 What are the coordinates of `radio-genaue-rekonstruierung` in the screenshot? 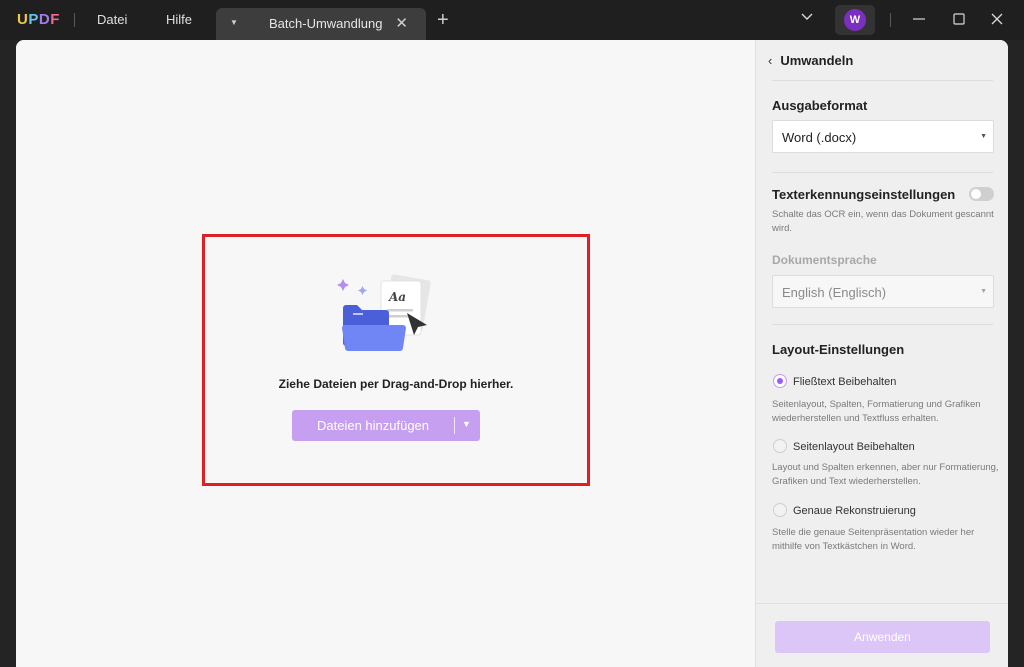 It's located at (780, 510).